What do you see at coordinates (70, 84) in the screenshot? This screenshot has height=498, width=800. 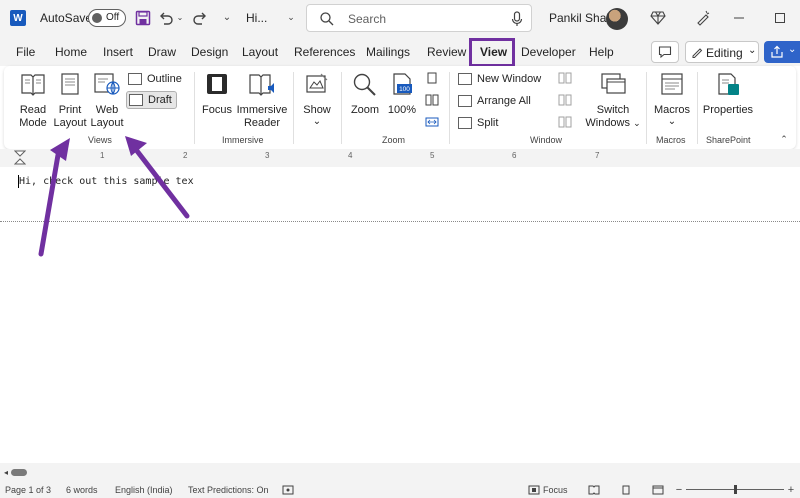 I see `print-layout-icon` at bounding box center [70, 84].